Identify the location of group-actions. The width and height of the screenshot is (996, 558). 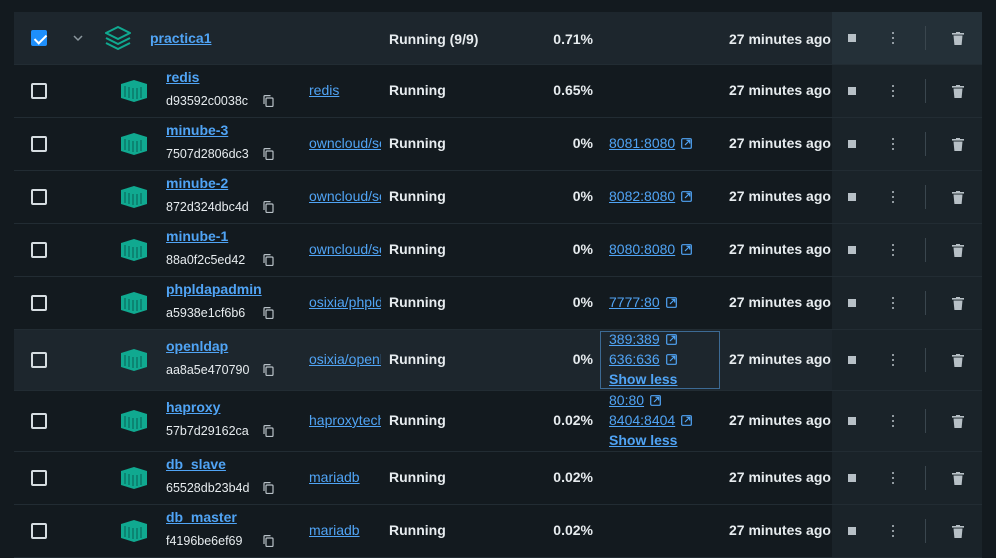
(907, 38).